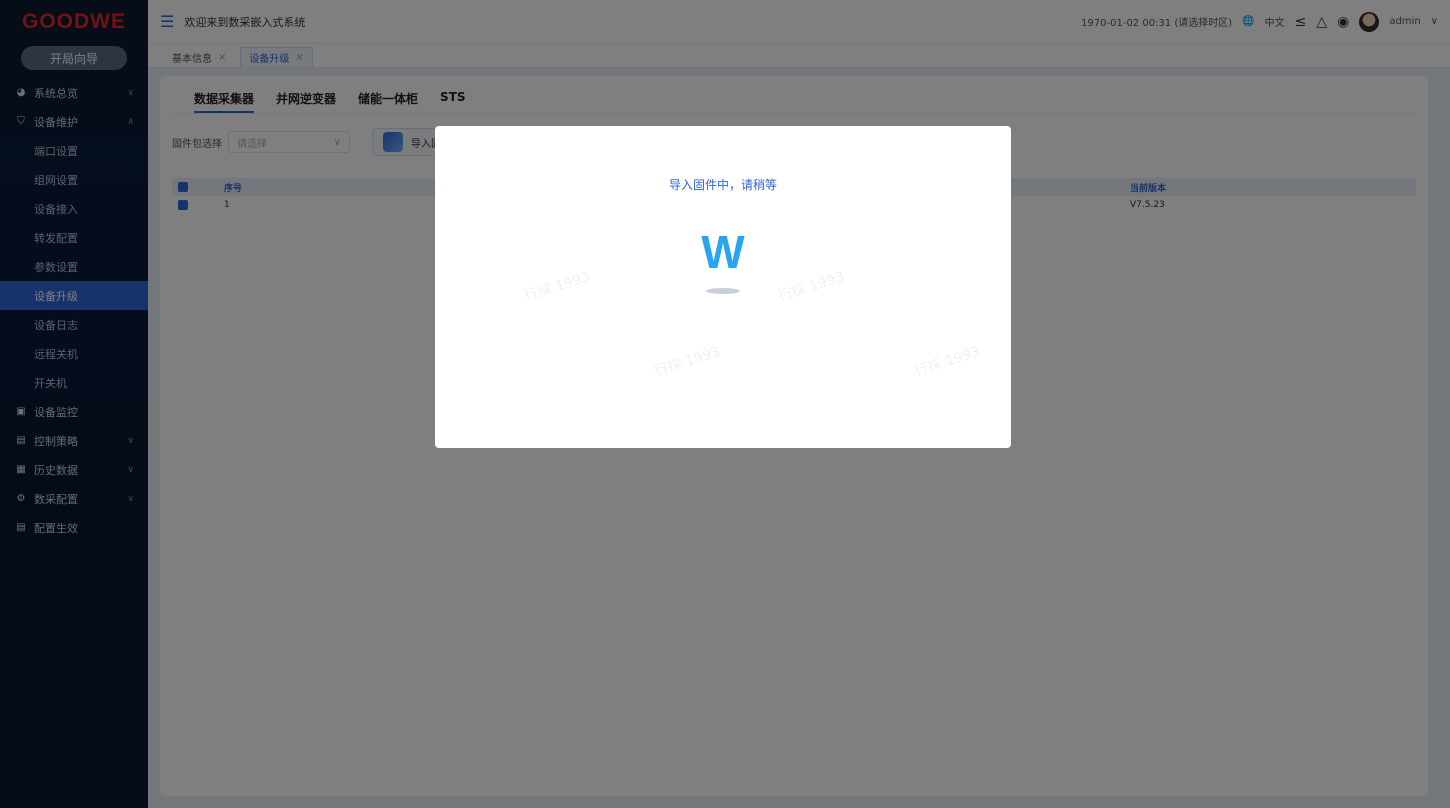 This screenshot has height=808, width=1450. I want to click on loading-spinner: W, so click(723, 260).